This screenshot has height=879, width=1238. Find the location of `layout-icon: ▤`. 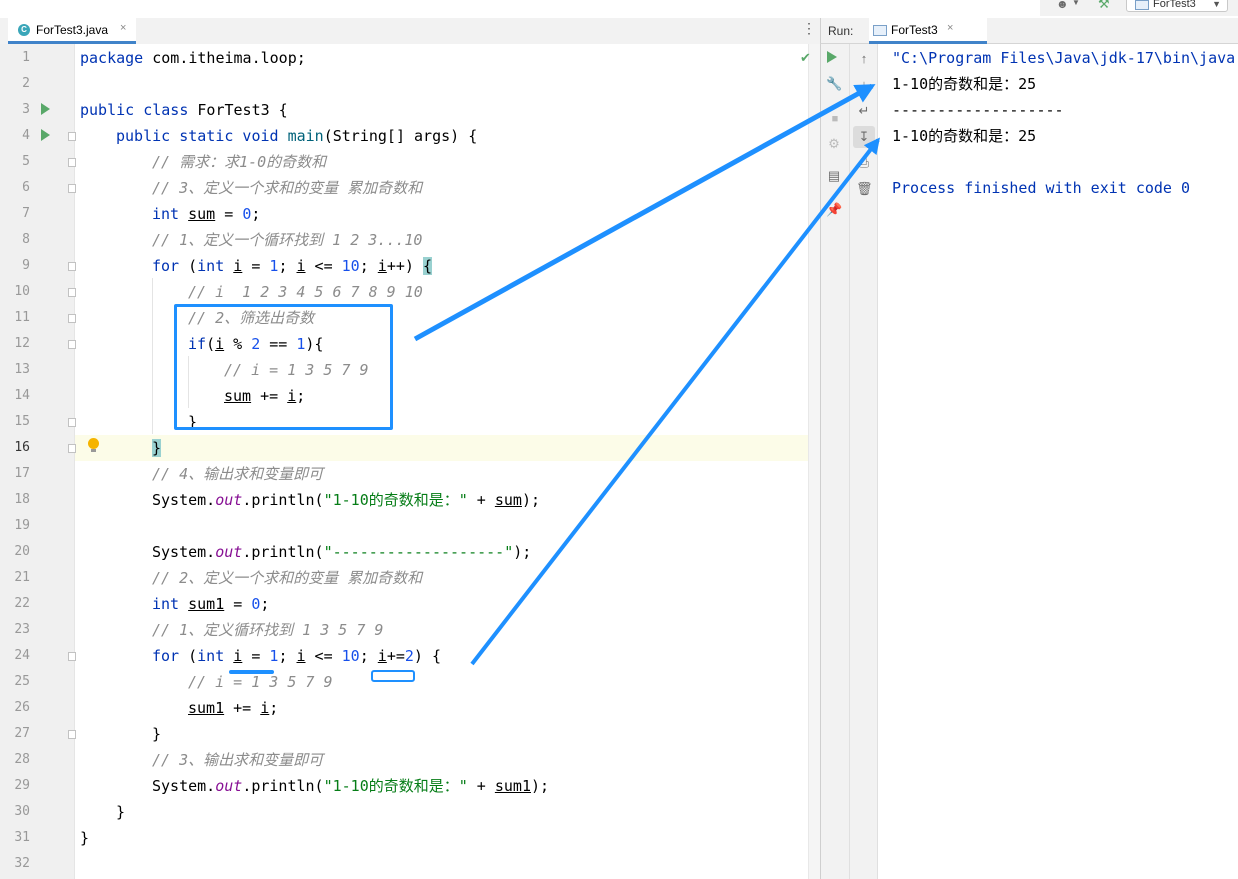

layout-icon: ▤ is located at coordinates (834, 176).